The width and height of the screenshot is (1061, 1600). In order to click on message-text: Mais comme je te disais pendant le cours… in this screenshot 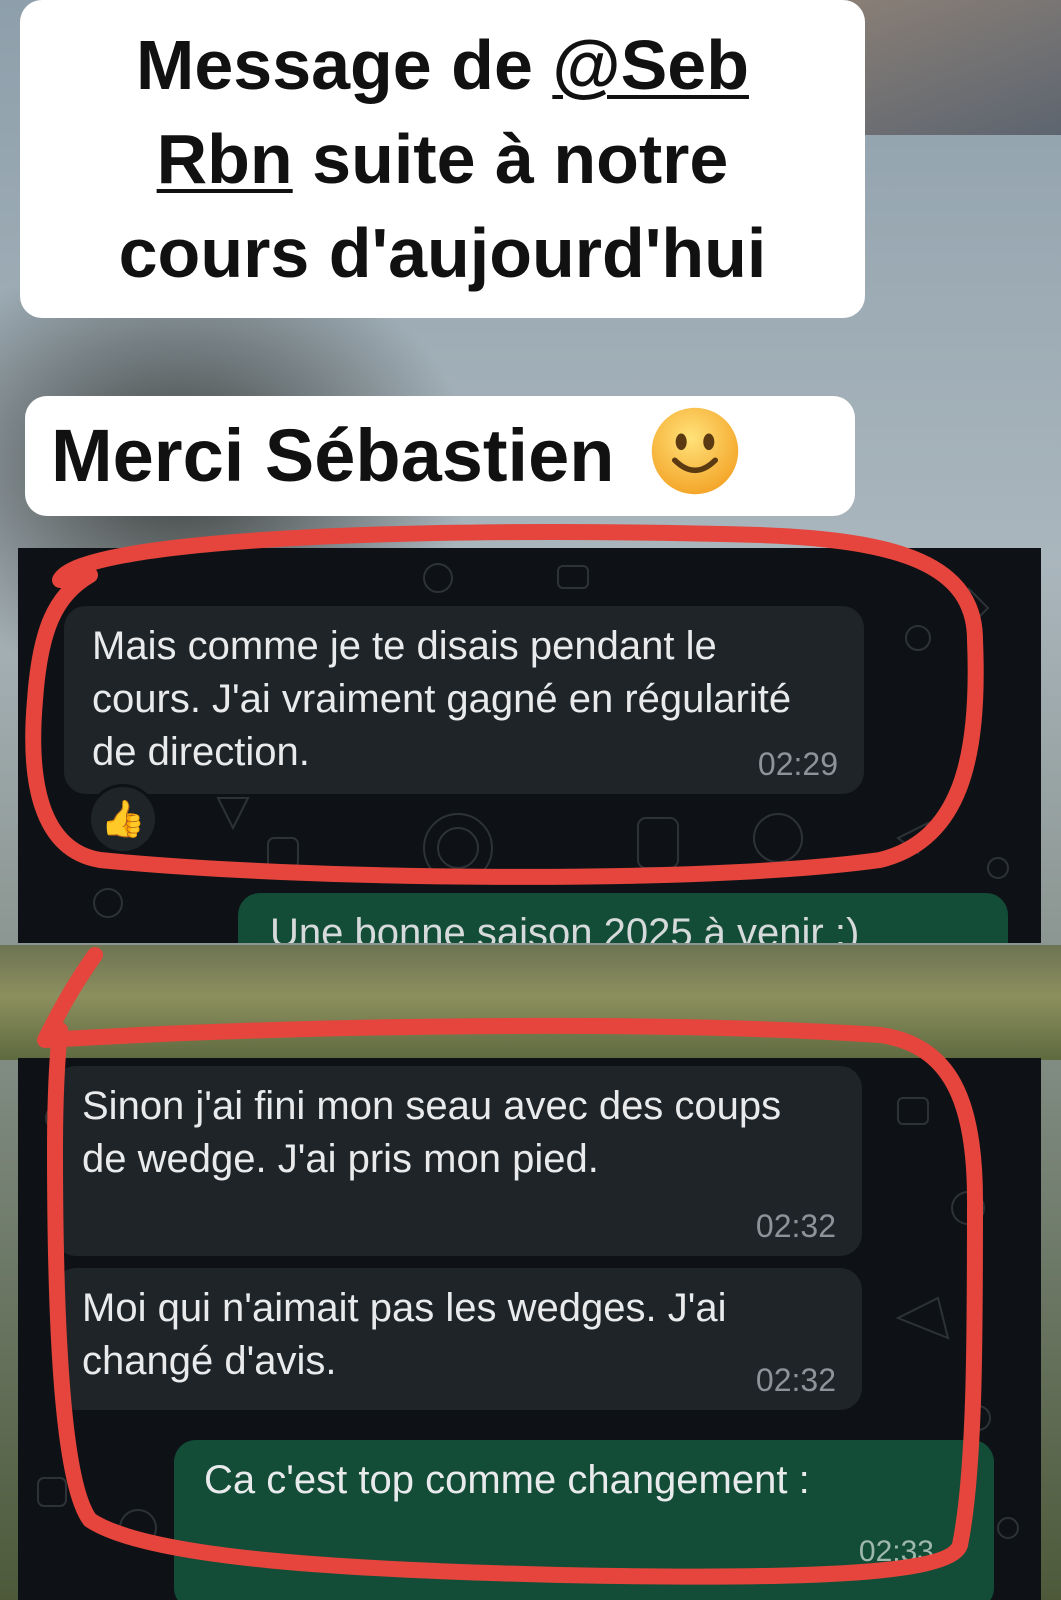, I will do `click(442, 699)`.